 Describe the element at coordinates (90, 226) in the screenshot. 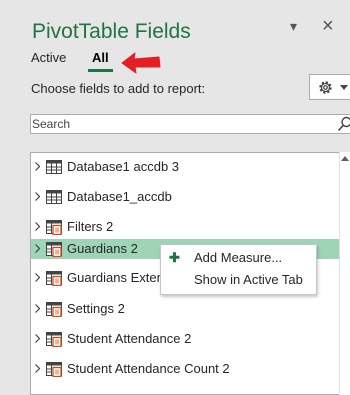

I see `field-label: Filters 2` at that location.